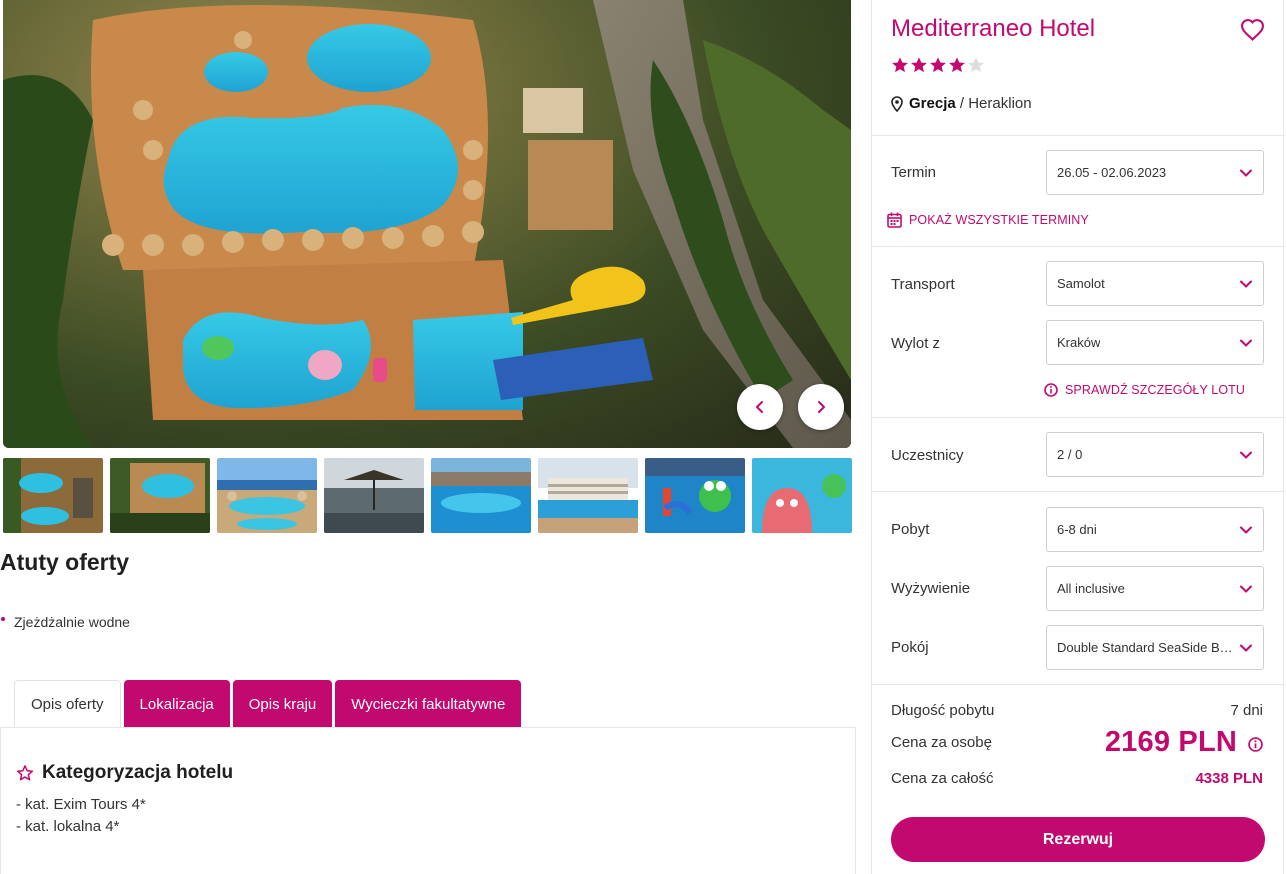  What do you see at coordinates (910, 529) in the screenshot?
I see `pobyt-label: Pobyt` at bounding box center [910, 529].